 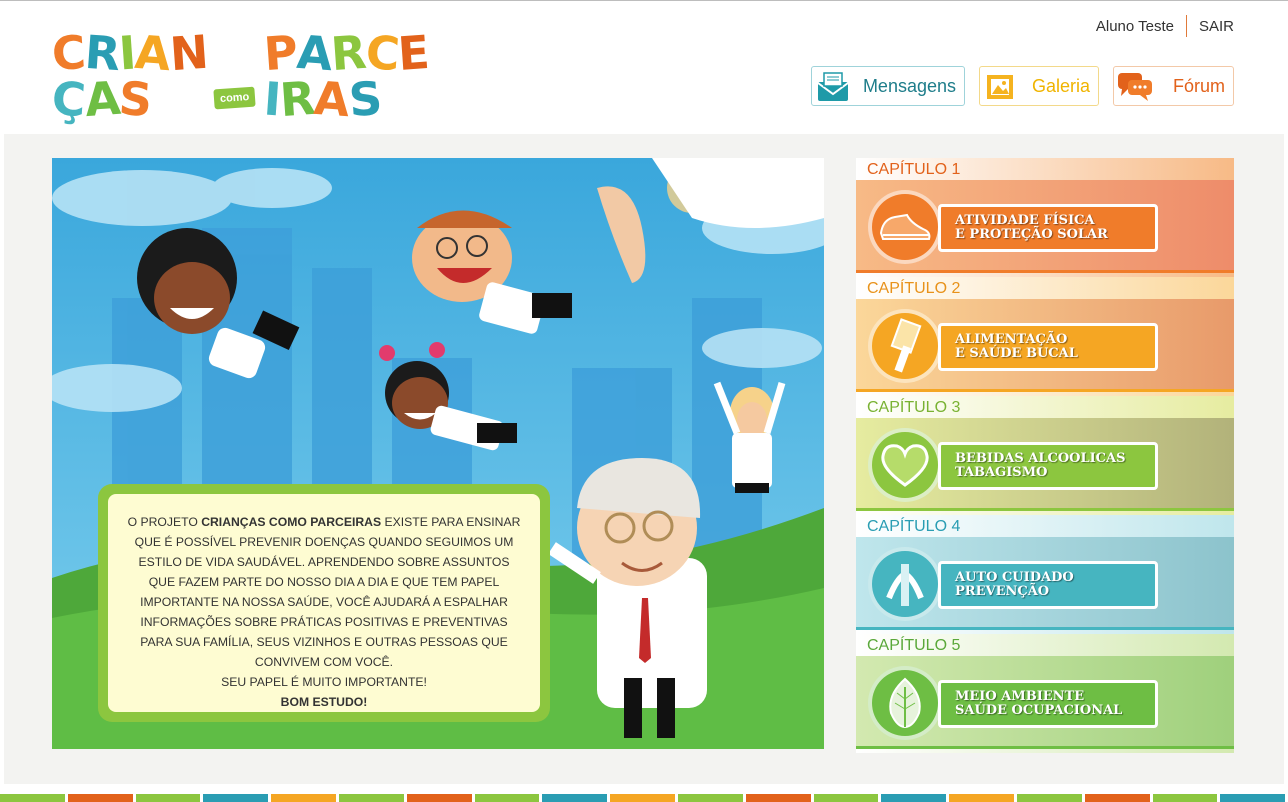 I want to click on chapter-title: BEBIDAS ALCOOLICAS TABAGISMO, so click(x=1048, y=466).